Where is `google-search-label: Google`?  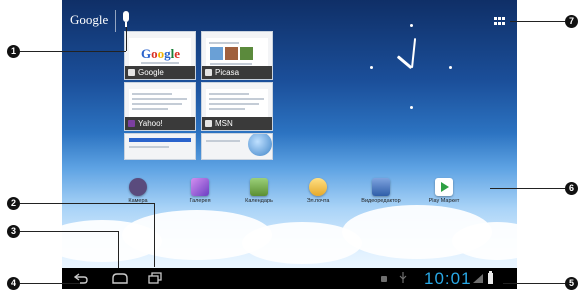 google-search-label: Google is located at coordinates (89, 20).